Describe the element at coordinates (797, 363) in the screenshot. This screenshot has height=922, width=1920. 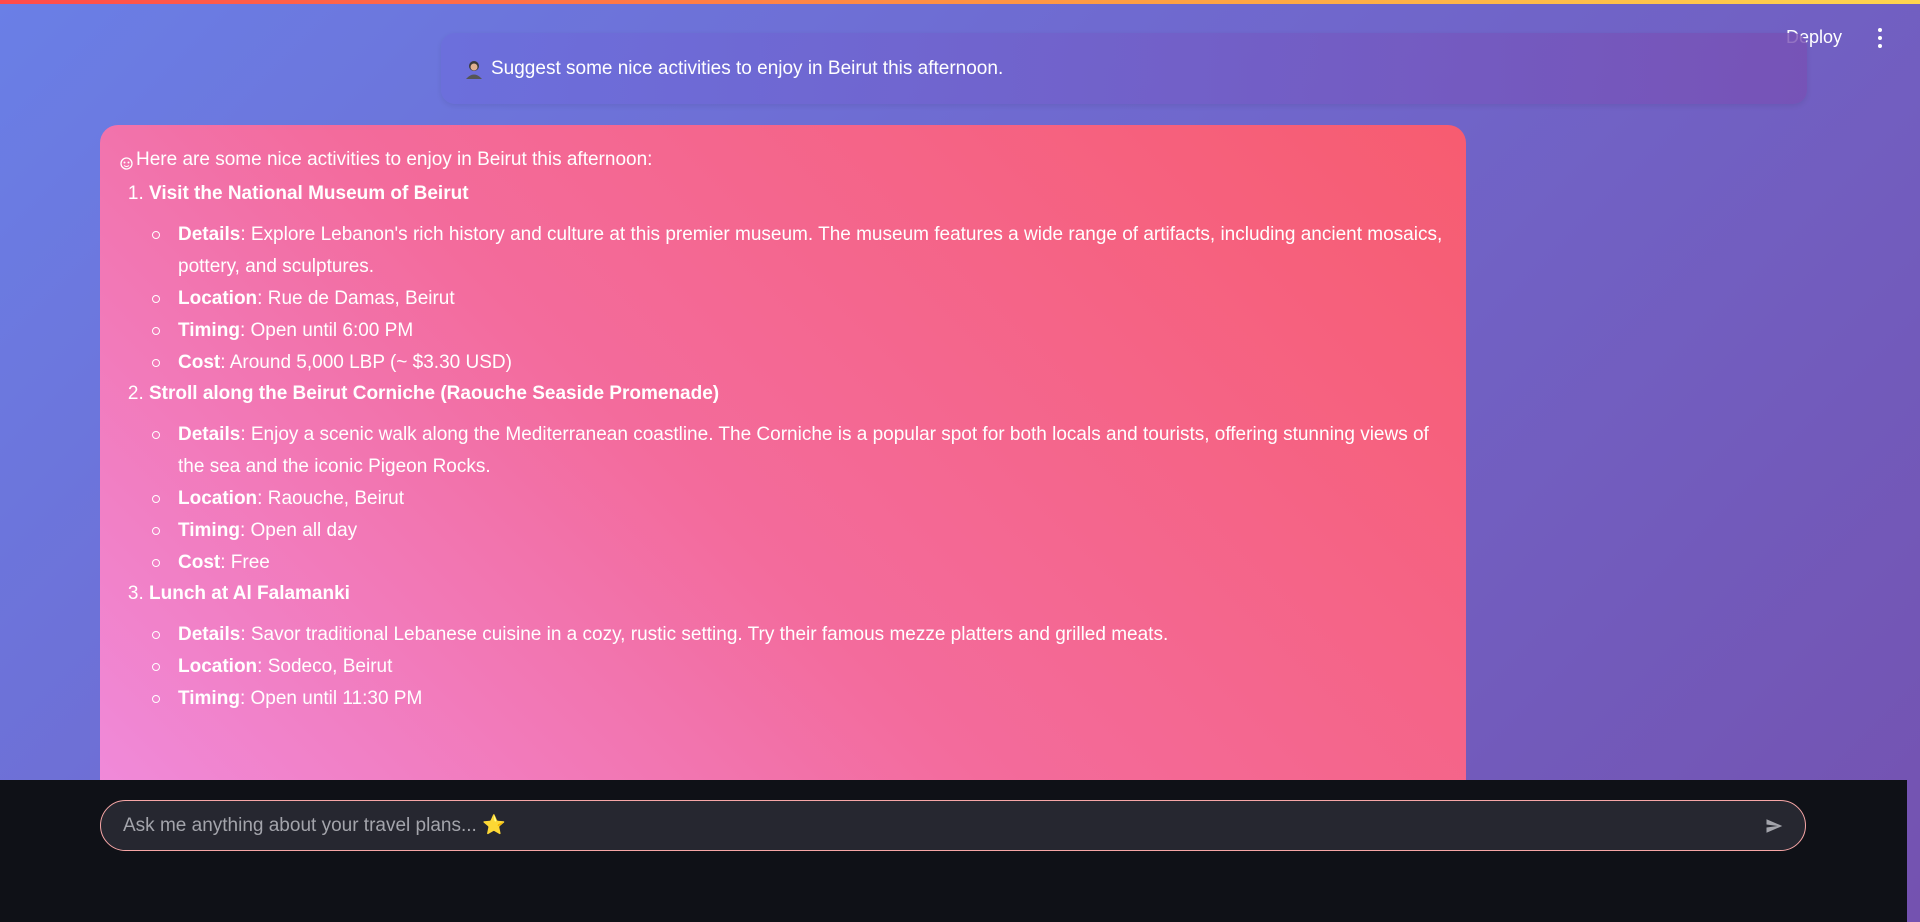
I see `detail-item: Cost: Around 5,000 LBP (~ $3.30 USD)` at that location.